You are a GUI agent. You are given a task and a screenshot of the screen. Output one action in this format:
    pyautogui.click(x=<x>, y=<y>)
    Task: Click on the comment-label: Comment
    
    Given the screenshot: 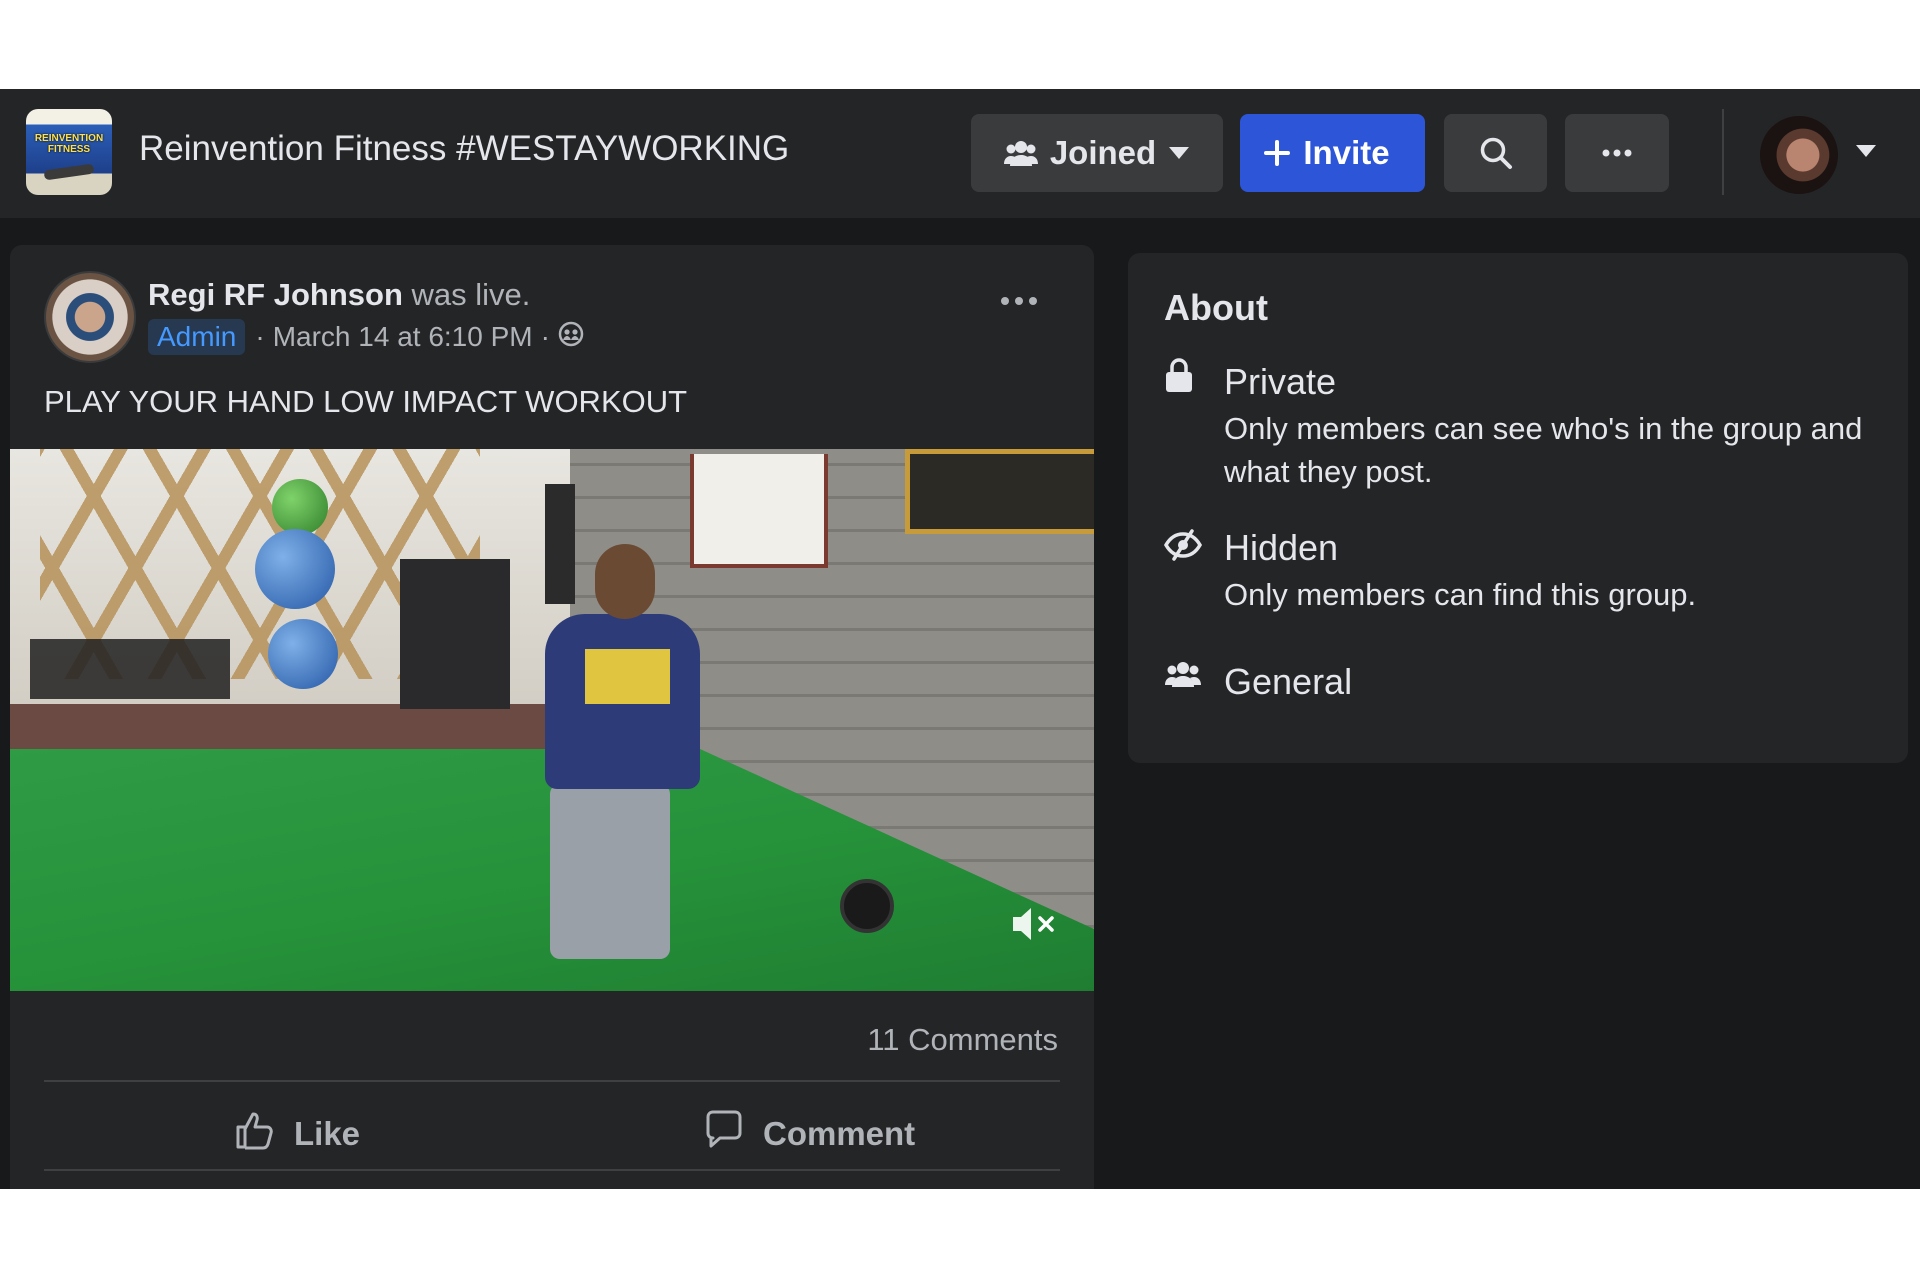 What is the action you would take?
    pyautogui.click(x=839, y=1133)
    